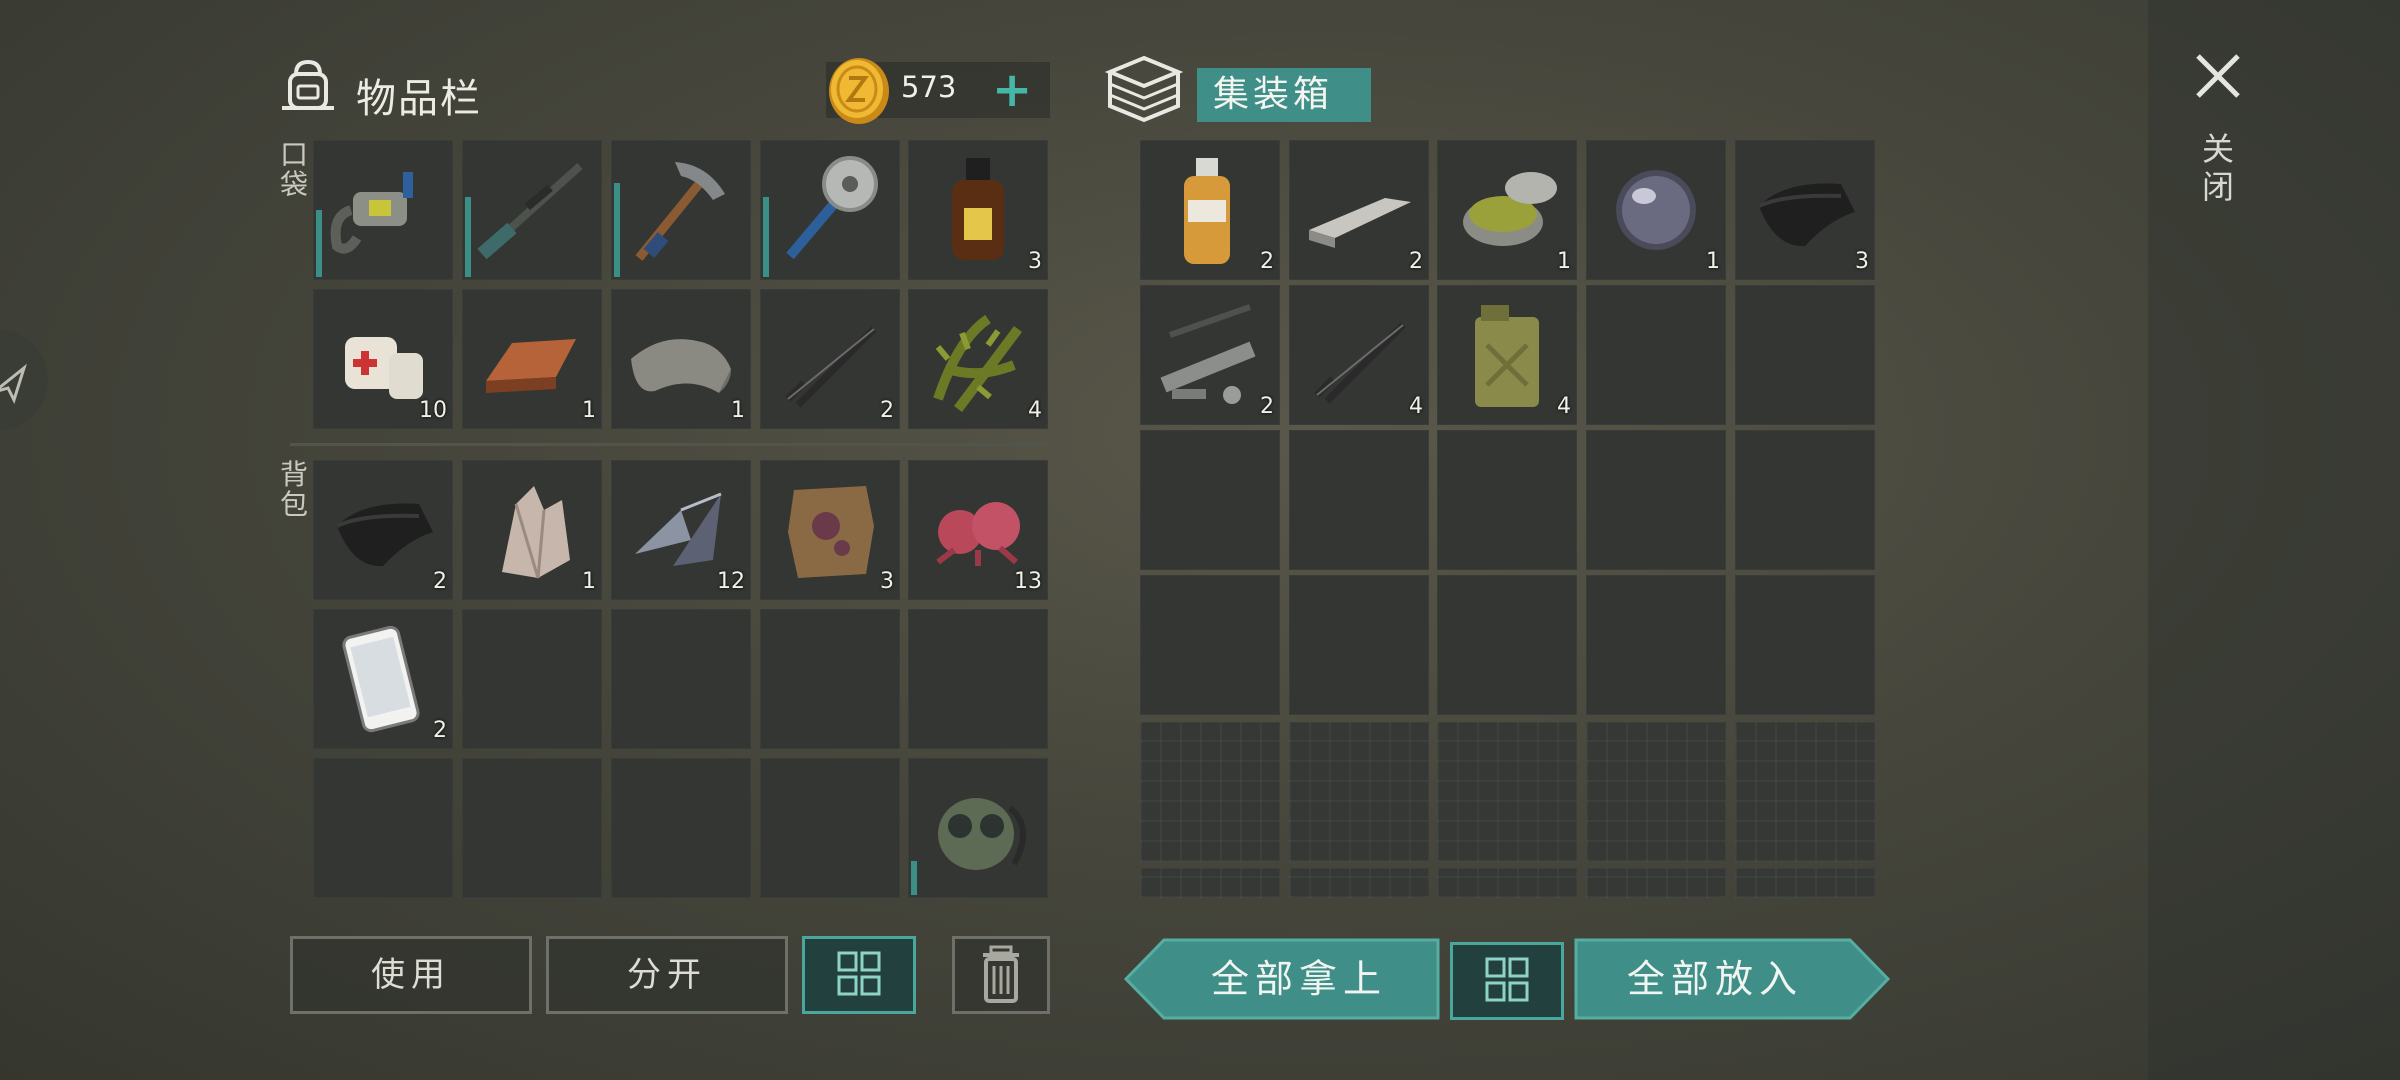  Describe the element at coordinates (411, 975) in the screenshot. I see `use-button: 使用` at that location.